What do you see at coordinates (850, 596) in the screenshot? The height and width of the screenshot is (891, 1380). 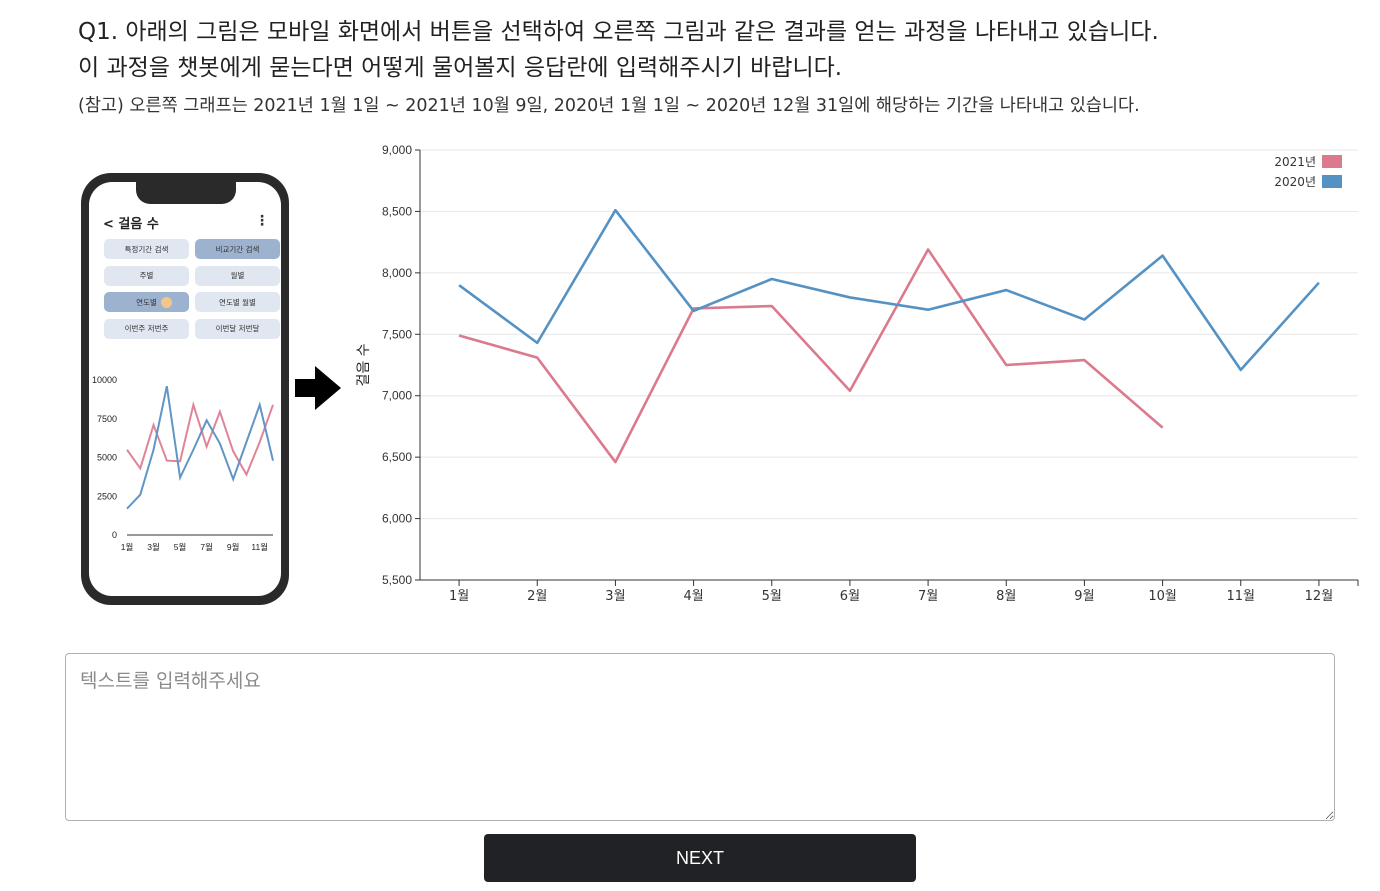 I see `x-tick-label: 6월` at bounding box center [850, 596].